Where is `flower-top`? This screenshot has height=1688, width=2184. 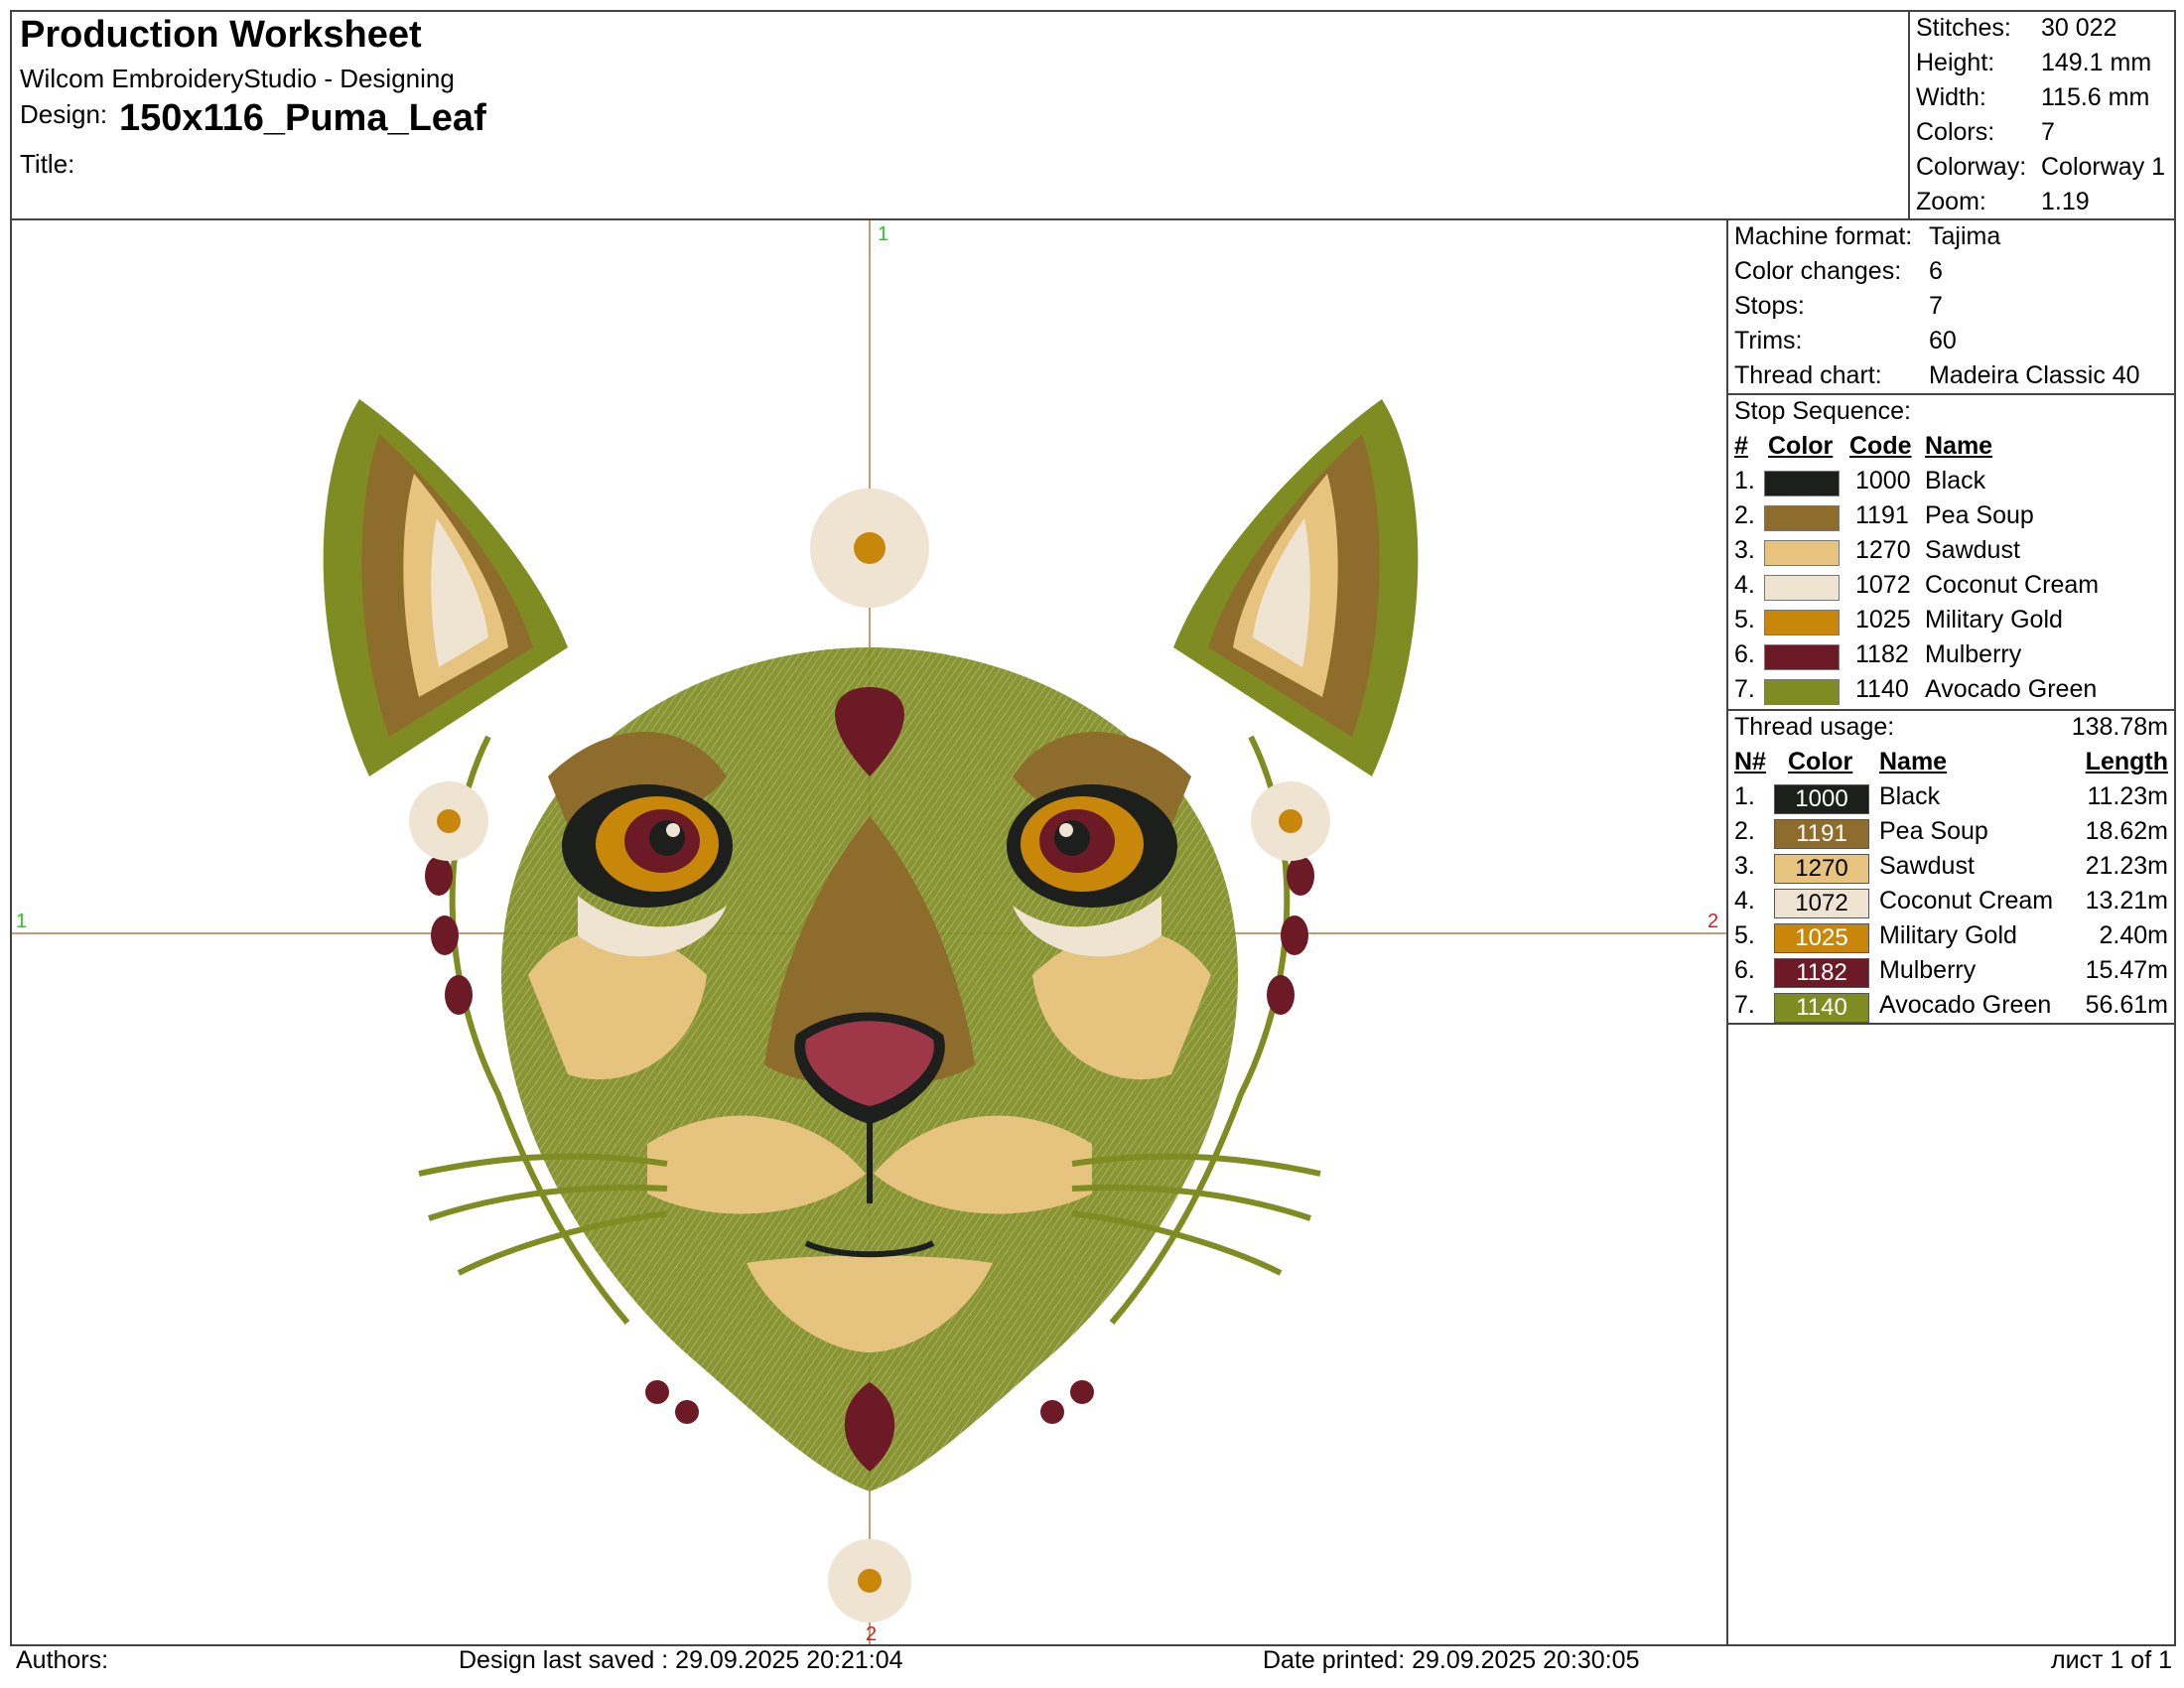 flower-top is located at coordinates (869, 548).